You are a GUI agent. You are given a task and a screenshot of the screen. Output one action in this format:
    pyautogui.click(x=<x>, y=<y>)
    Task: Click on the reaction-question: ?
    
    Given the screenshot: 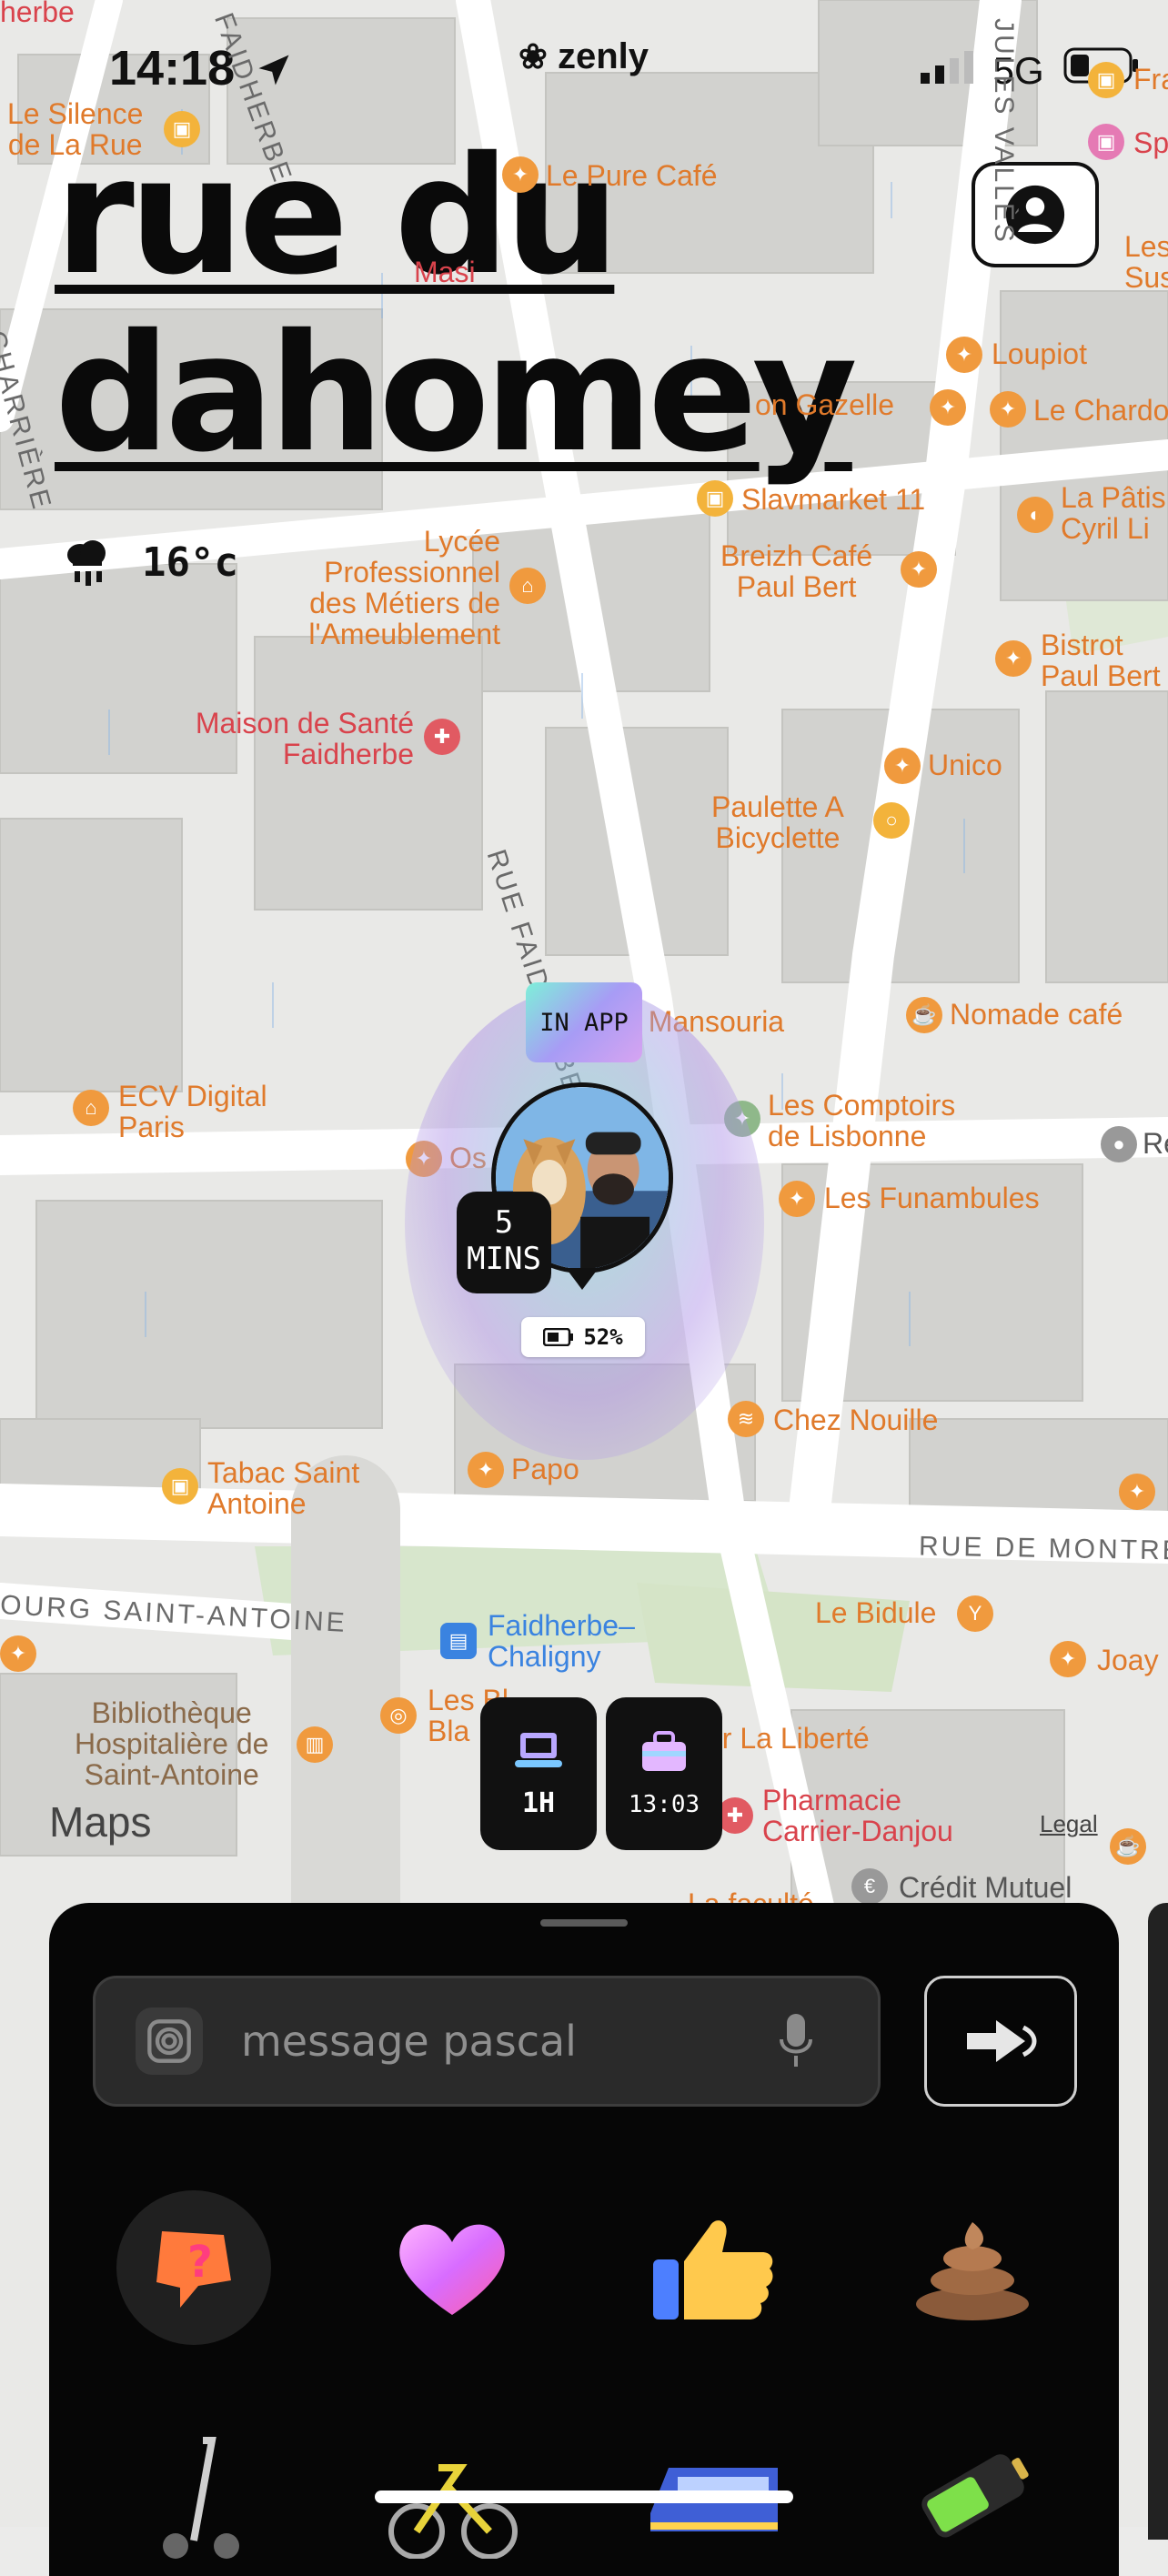 What is the action you would take?
    pyautogui.click(x=194, y=2267)
    